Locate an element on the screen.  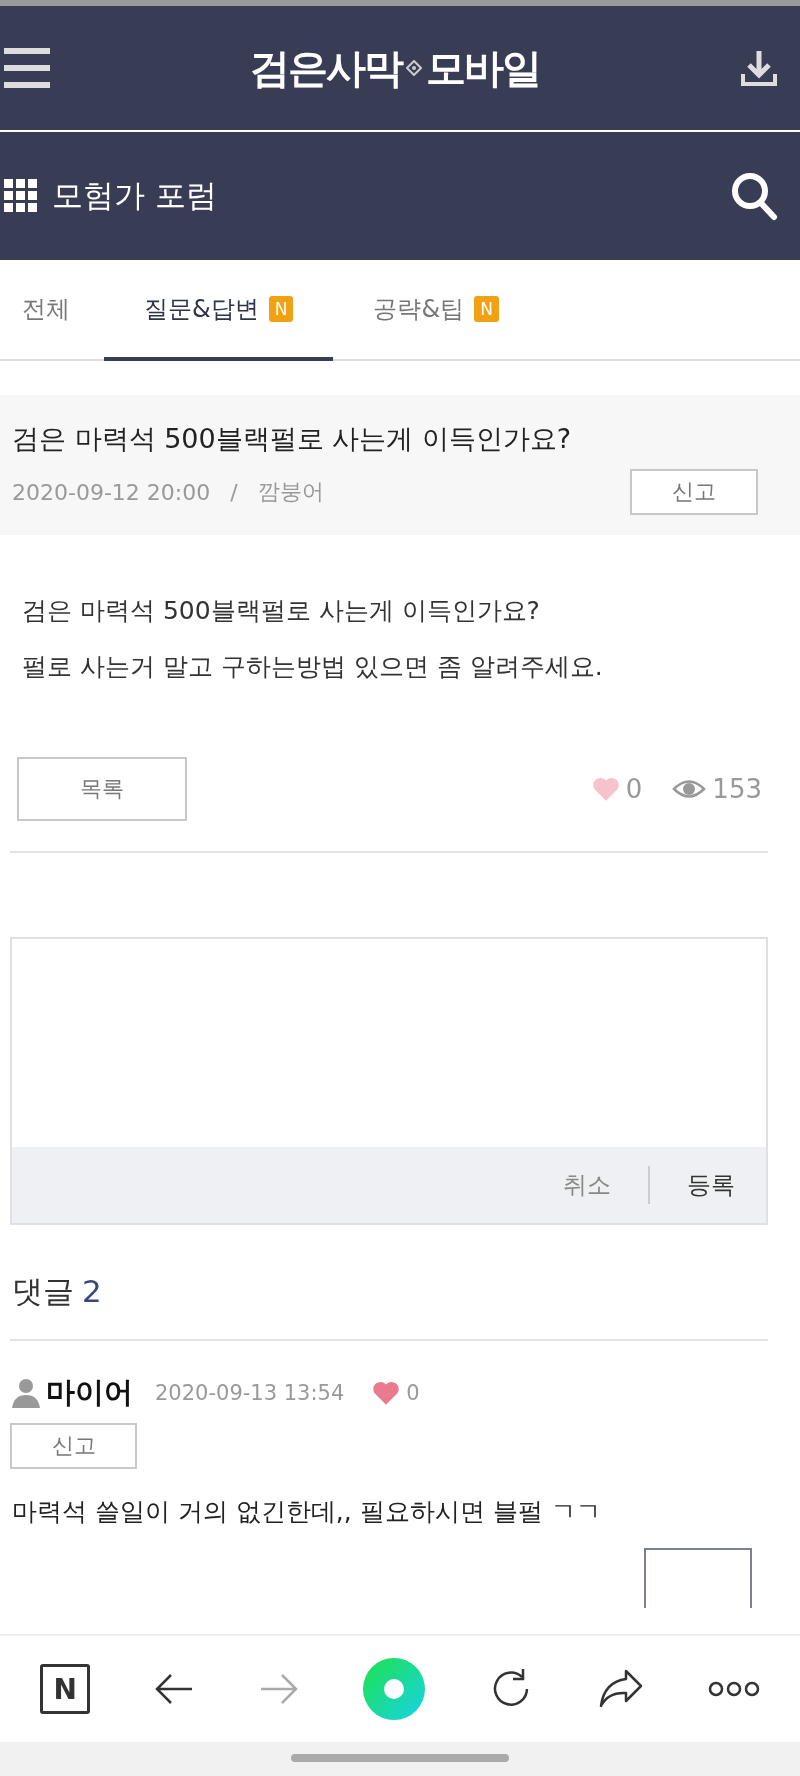
logo-text: 모바일 is located at coordinates (483, 67).